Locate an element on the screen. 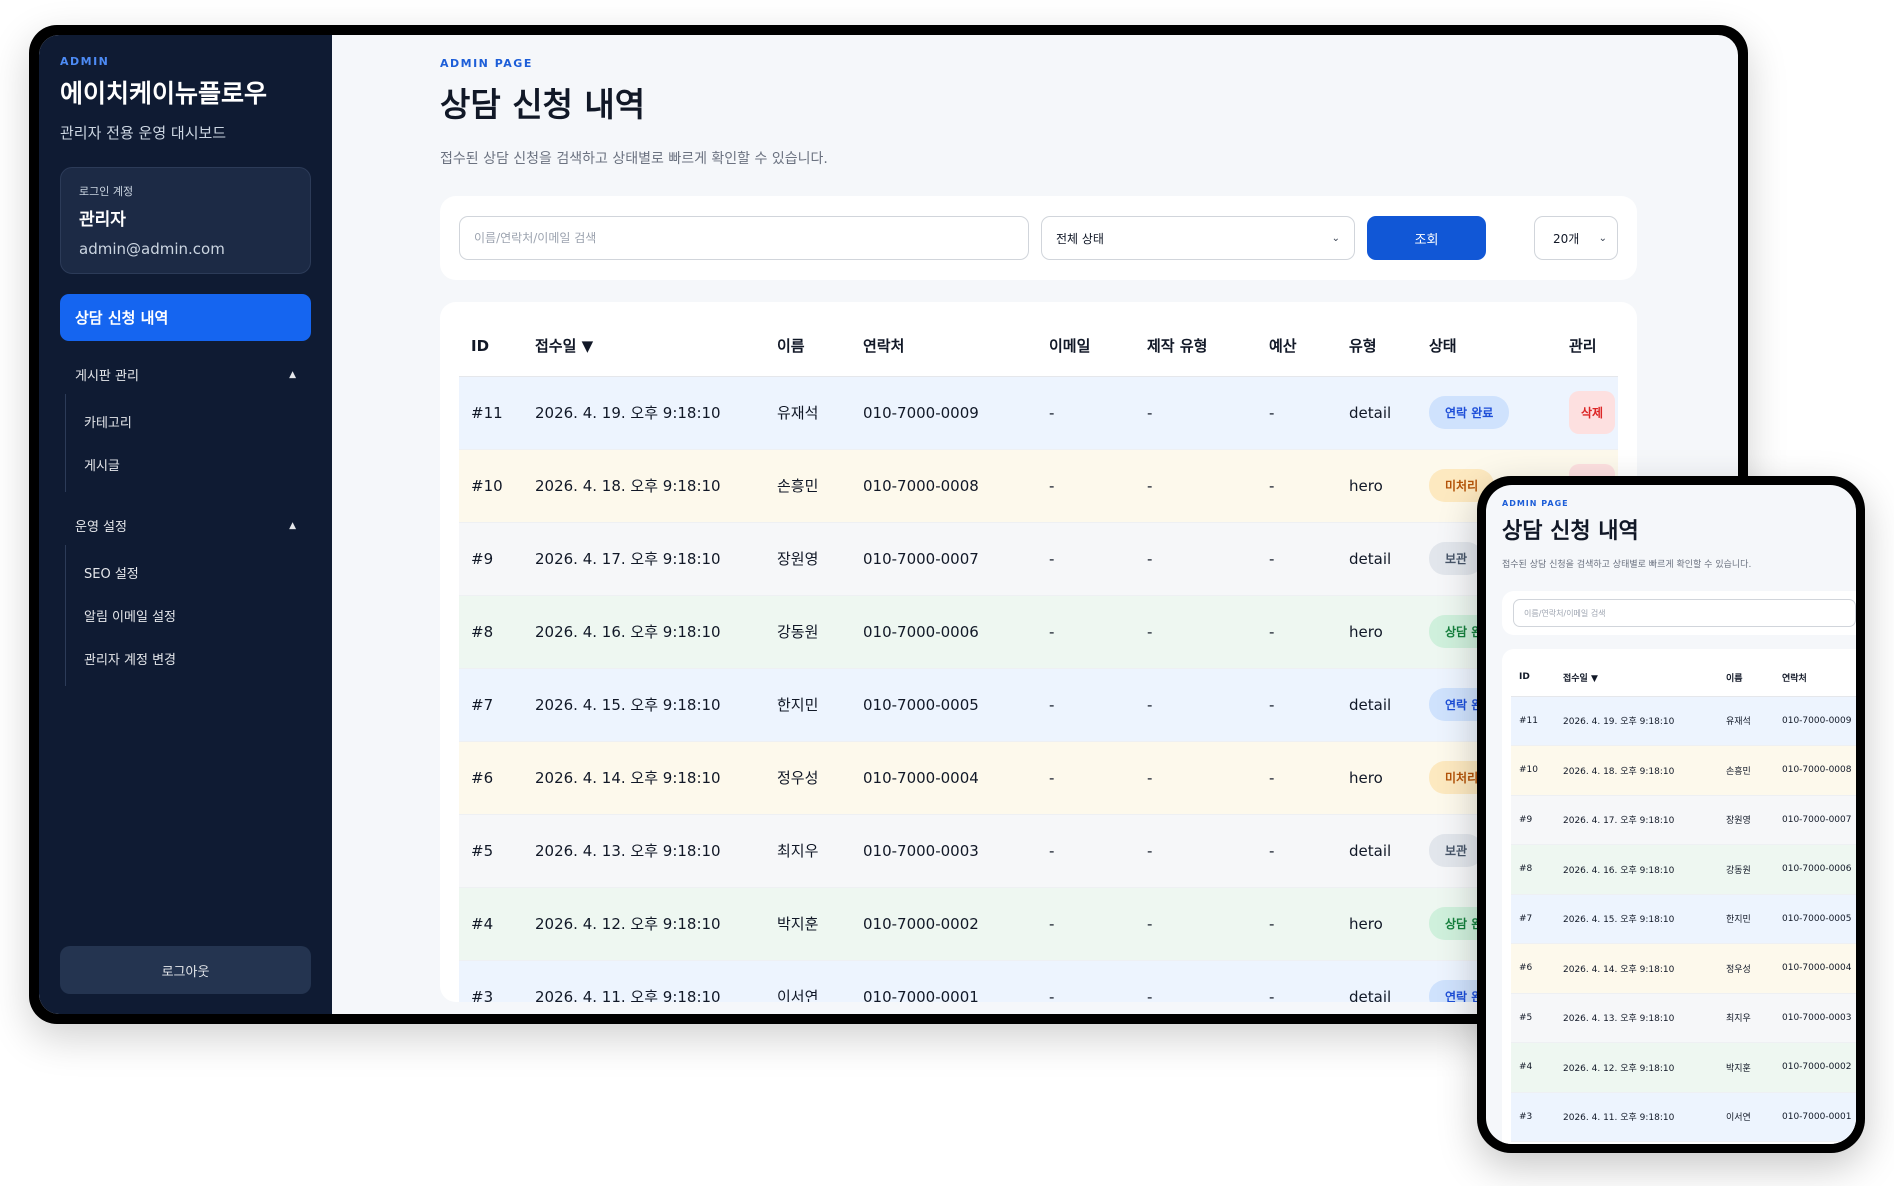  cell-date: 2026. 4. 18. 오후 9:18:10 is located at coordinates (644, 486).